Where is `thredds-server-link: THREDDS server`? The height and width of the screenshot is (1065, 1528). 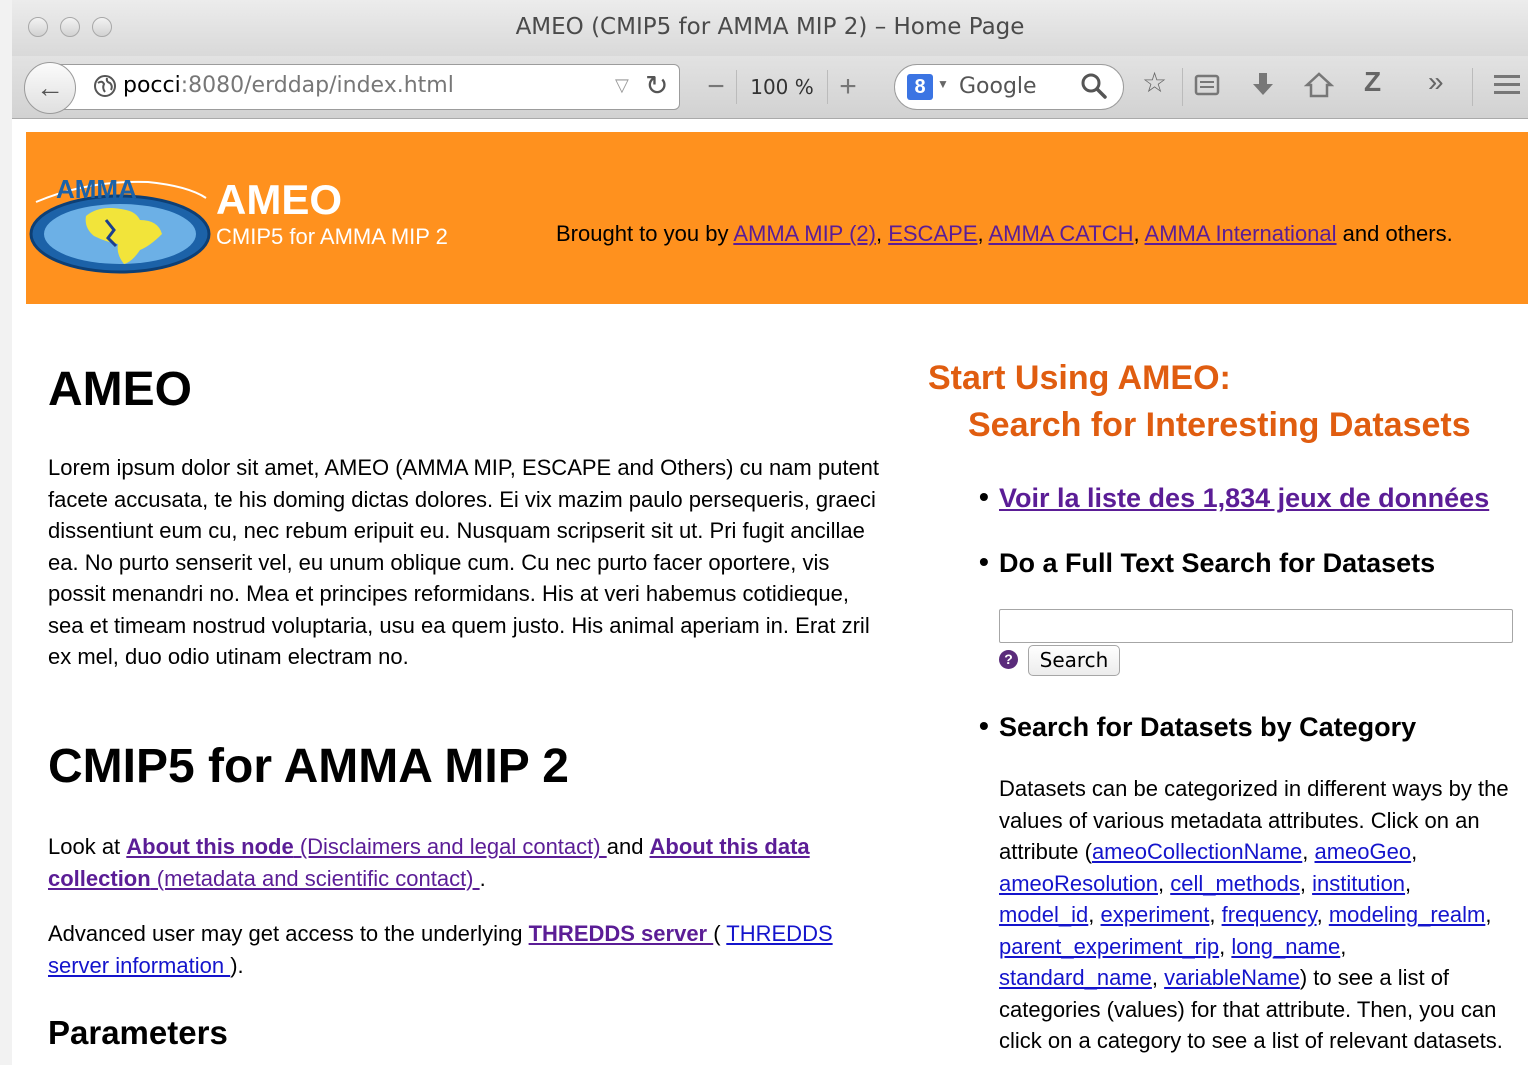
thredds-server-link: THREDDS server is located at coordinates (621, 933).